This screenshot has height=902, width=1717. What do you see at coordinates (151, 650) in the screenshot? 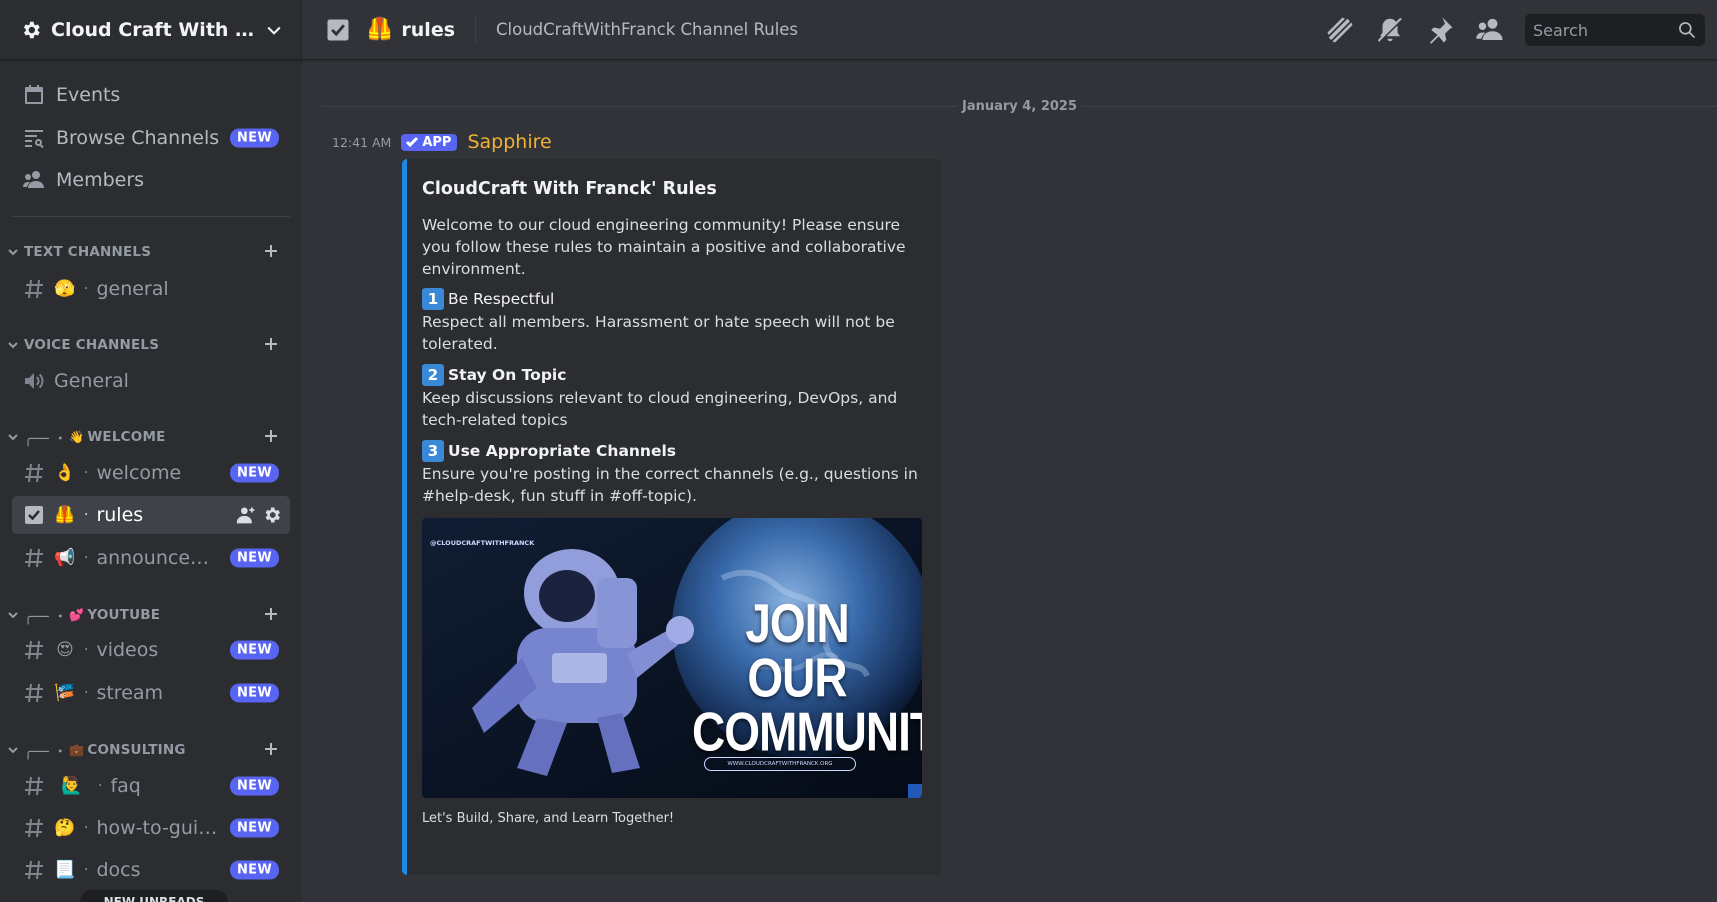
I see `channel-videos: 😍 · videos NEW` at bounding box center [151, 650].